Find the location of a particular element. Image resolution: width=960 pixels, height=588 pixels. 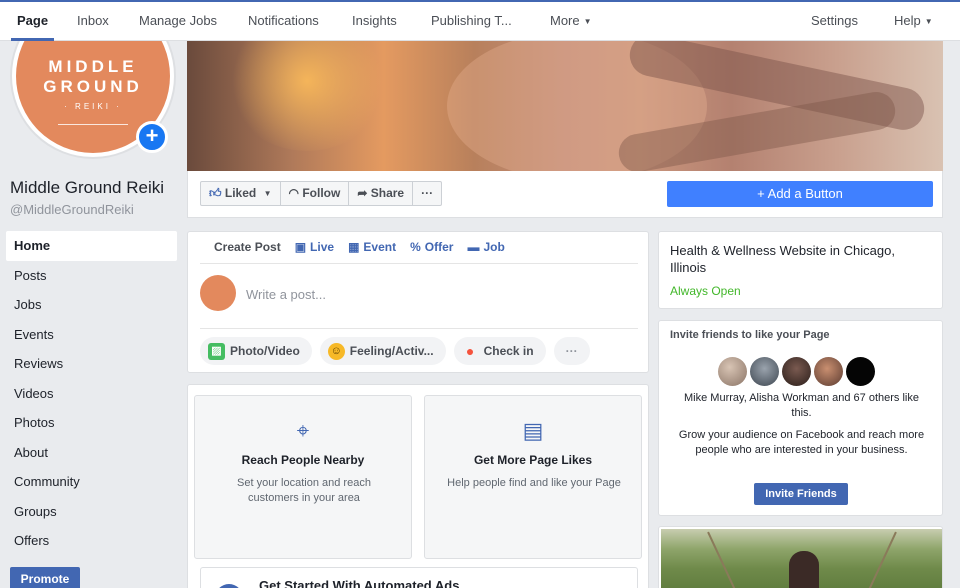

check-in-label: Check in is located at coordinates (508, 351).